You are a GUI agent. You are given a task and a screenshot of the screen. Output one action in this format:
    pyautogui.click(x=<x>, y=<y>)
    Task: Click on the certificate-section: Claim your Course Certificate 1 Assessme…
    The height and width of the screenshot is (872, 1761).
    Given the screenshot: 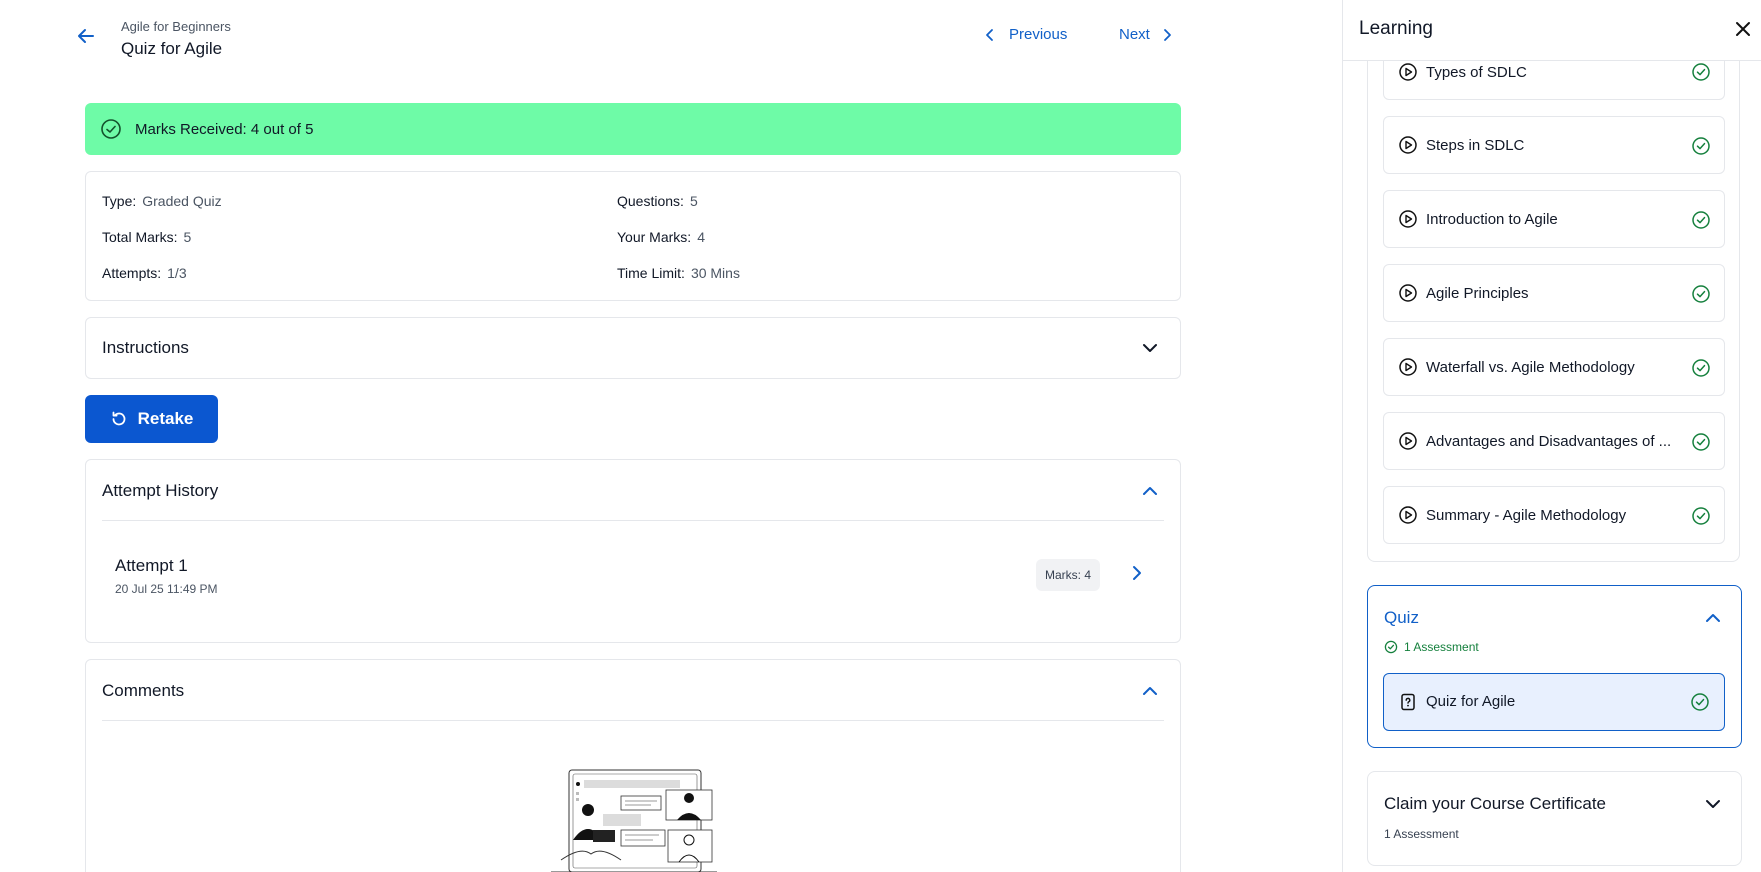 What is the action you would take?
    pyautogui.click(x=1554, y=818)
    